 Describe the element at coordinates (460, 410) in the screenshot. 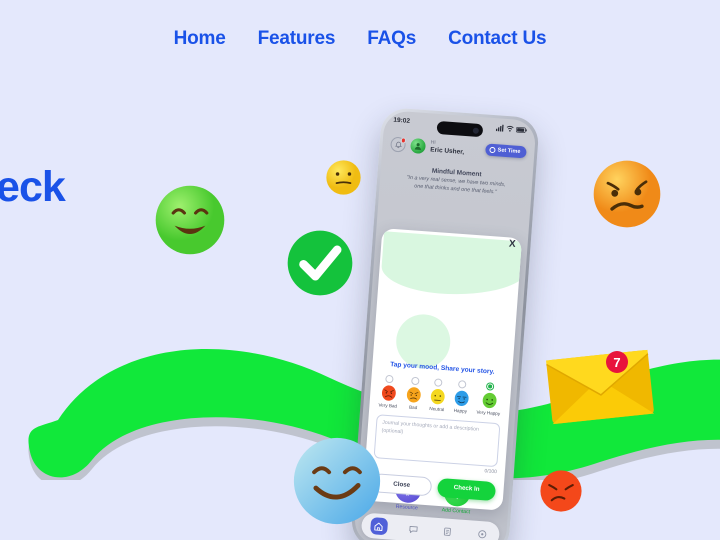

I see `mood-label: Happy` at that location.